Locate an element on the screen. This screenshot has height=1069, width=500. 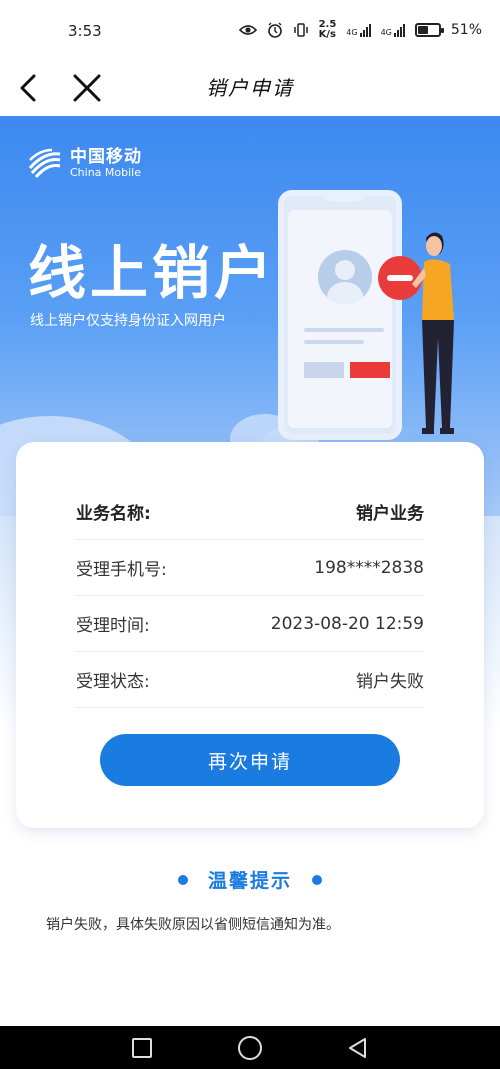
battery-fill is located at coordinates (422, 30).